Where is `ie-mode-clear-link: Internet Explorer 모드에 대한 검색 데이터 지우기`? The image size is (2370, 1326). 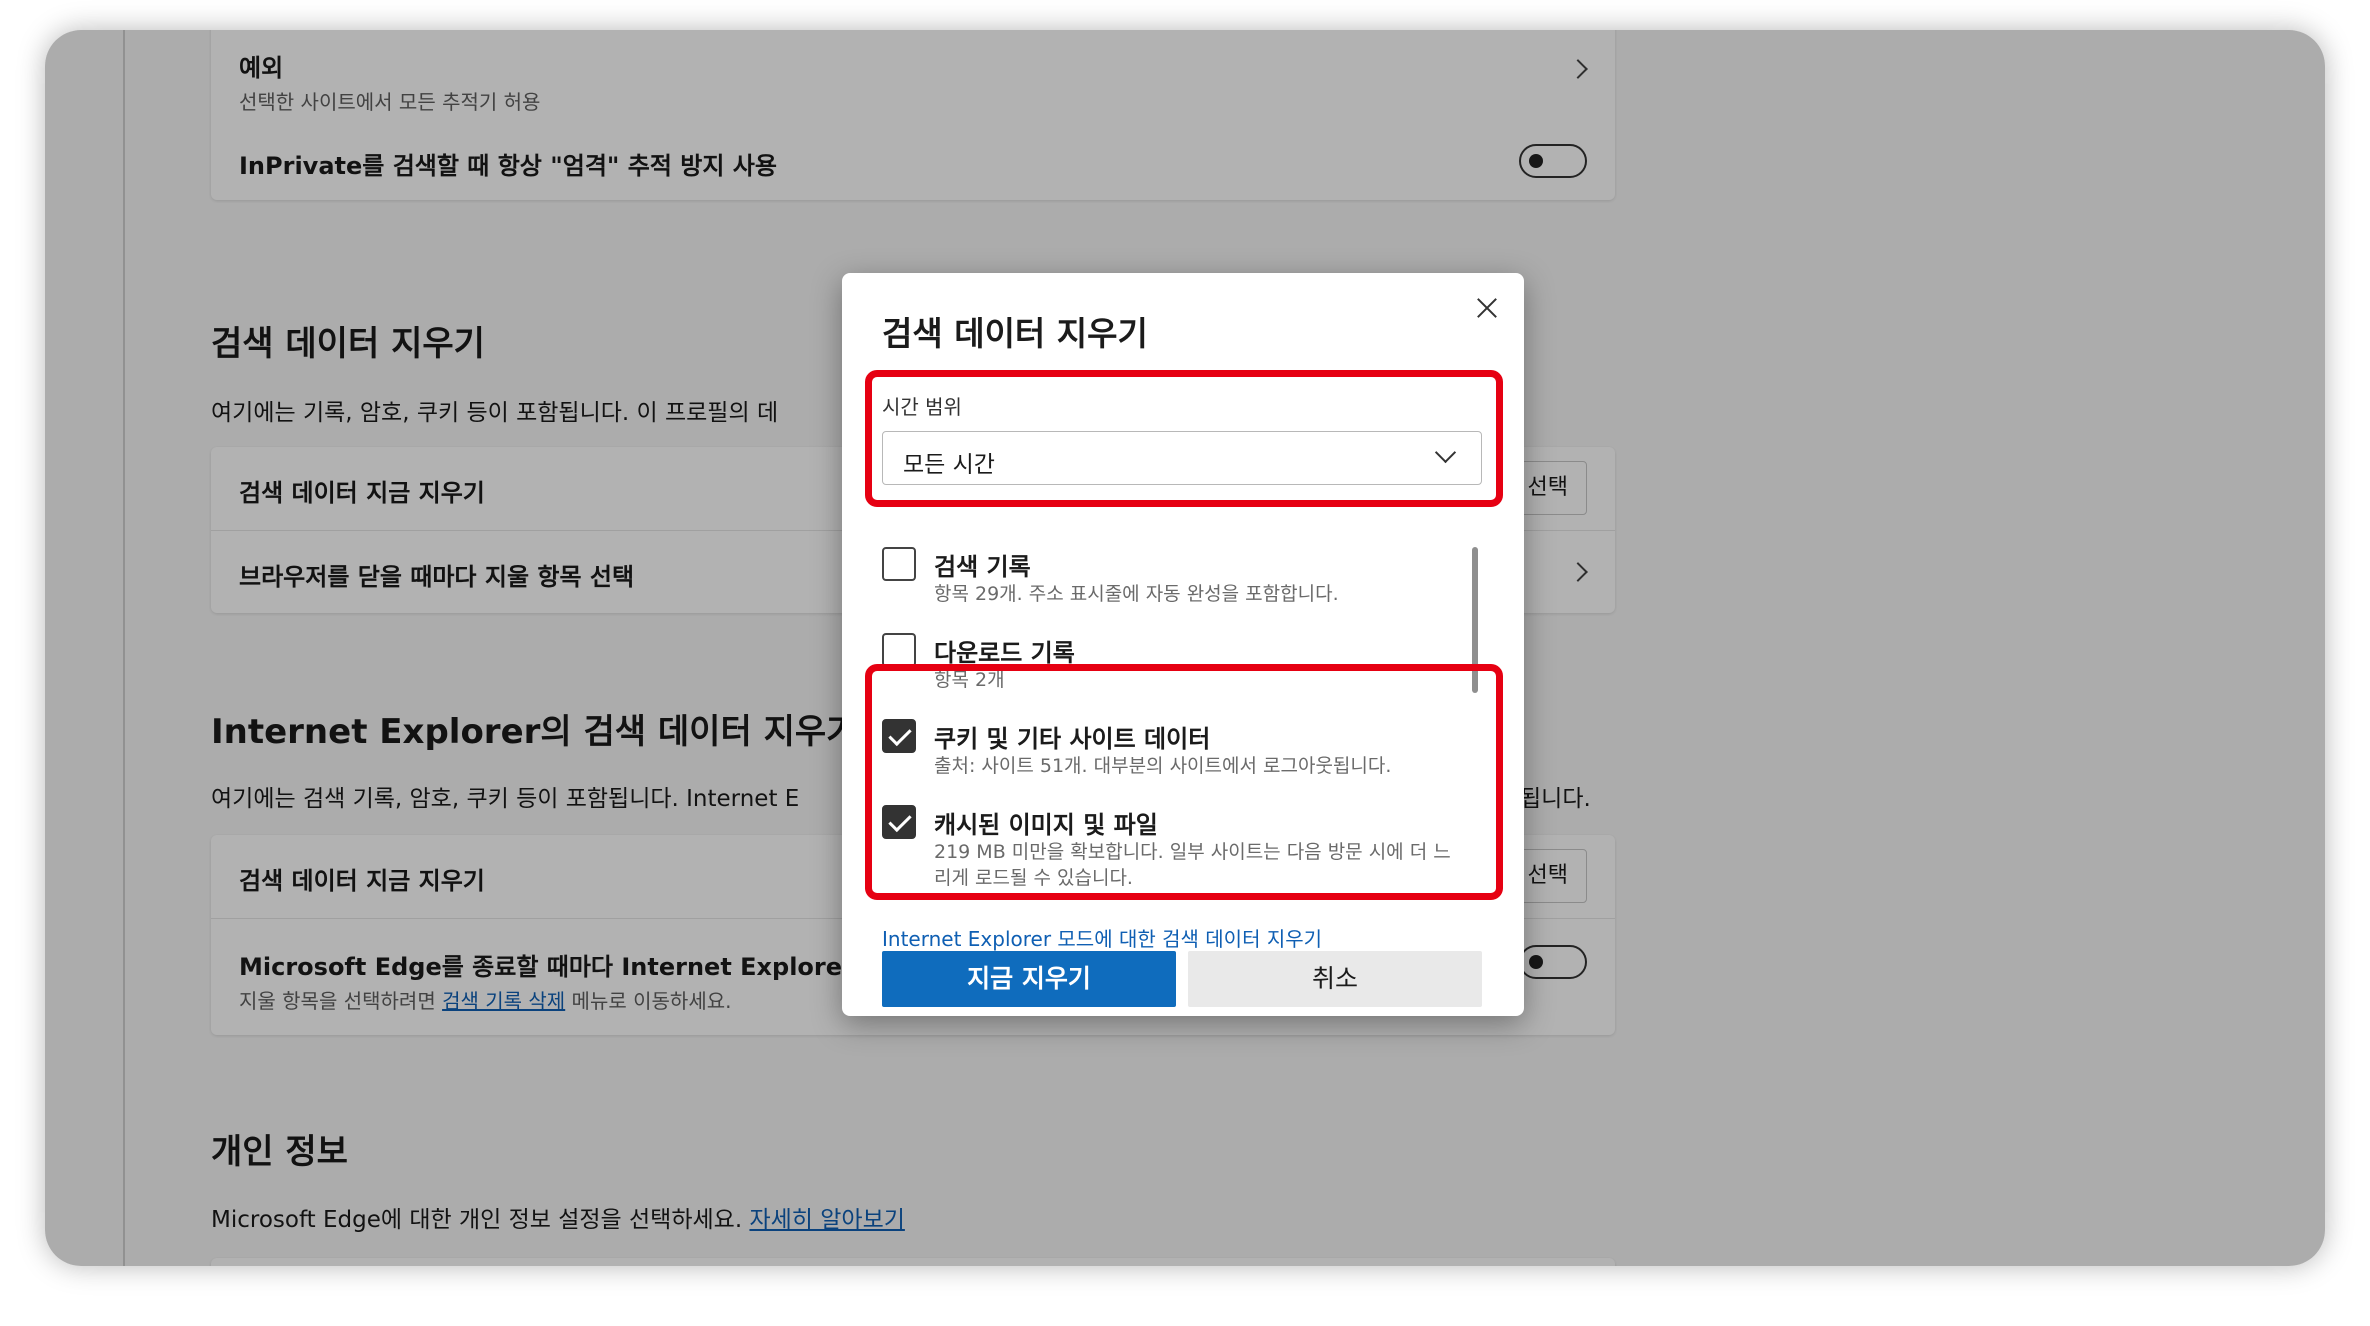 ie-mode-clear-link: Internet Explorer 모드에 대한 검색 데이터 지우기 is located at coordinates (1102, 937).